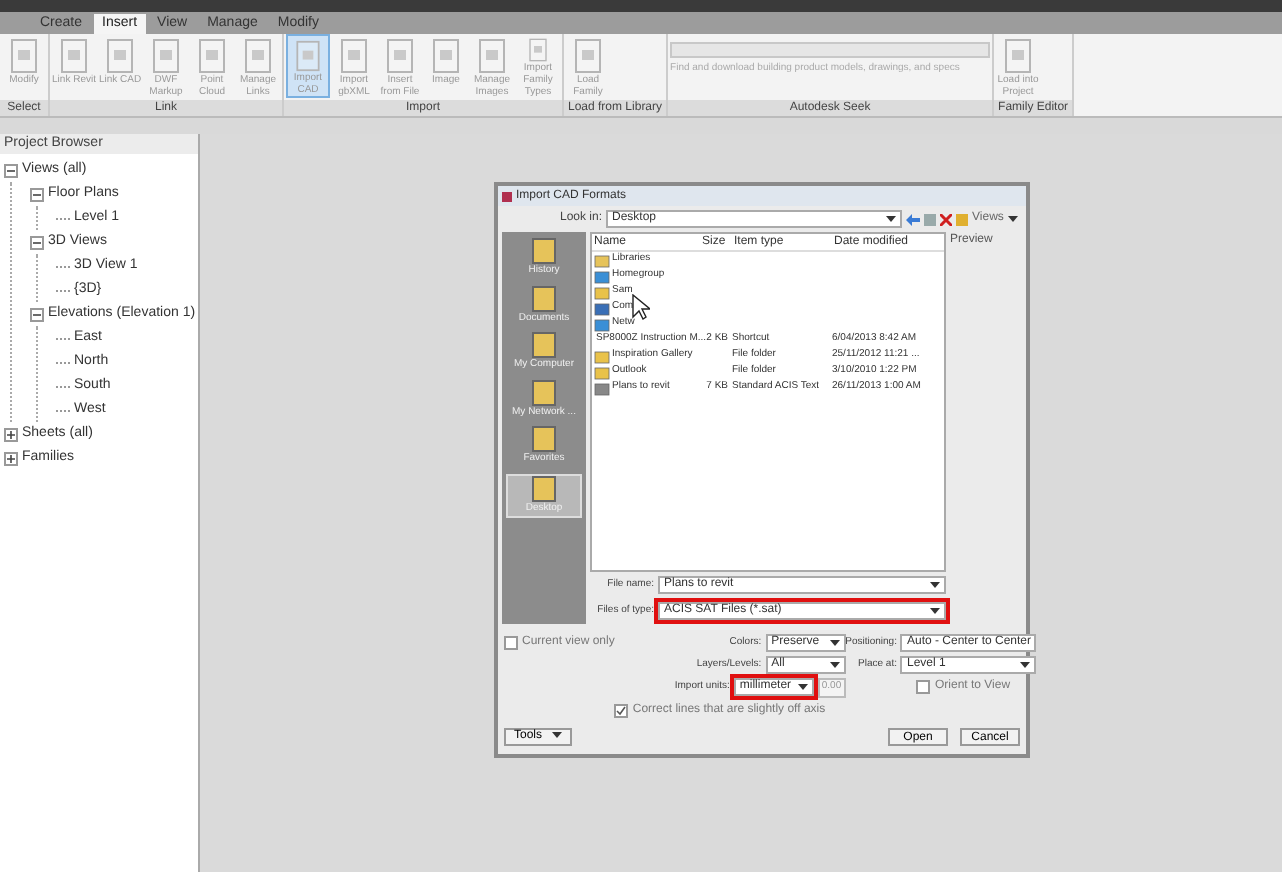 This screenshot has height=872, width=1282. I want to click on document-icon, so click(308, 56).